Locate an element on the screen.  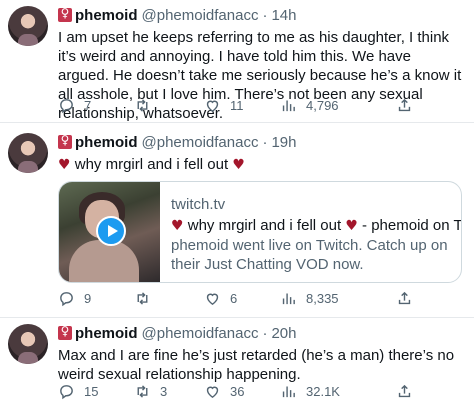
action-bar: 9 6 8,335 is located at coordinates (258, 298).